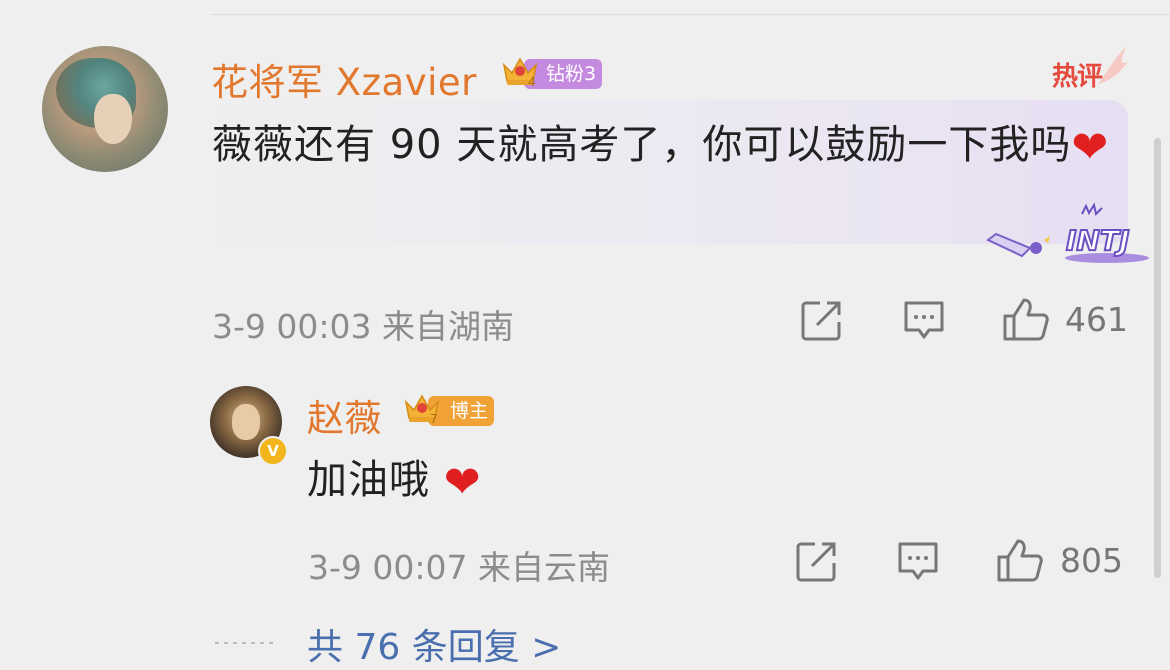  Describe the element at coordinates (1077, 77) in the screenshot. I see `hot-label: 热评` at that location.